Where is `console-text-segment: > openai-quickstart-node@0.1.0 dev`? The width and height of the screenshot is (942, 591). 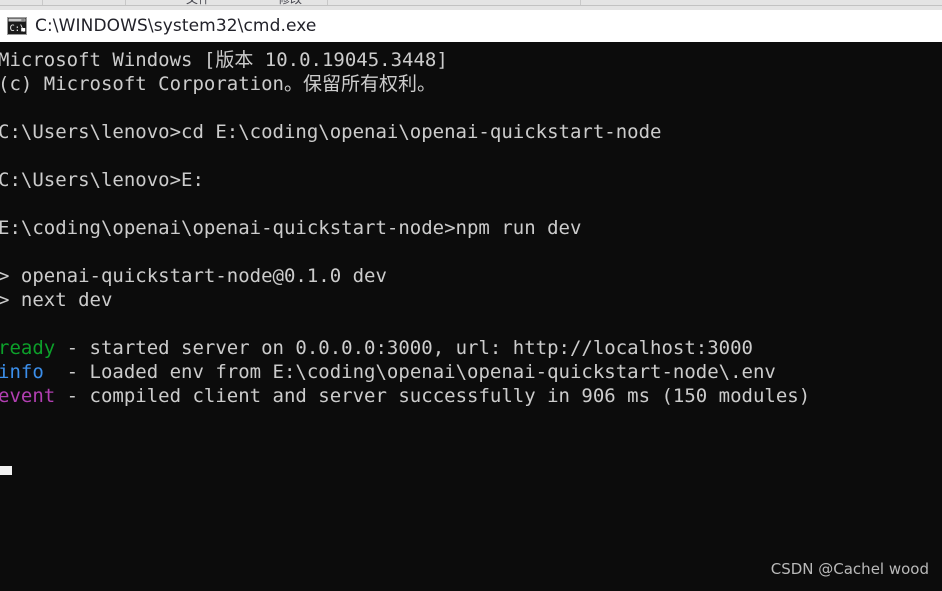
console-text-segment: > openai-quickstart-node@0.1.0 dev is located at coordinates (193, 276).